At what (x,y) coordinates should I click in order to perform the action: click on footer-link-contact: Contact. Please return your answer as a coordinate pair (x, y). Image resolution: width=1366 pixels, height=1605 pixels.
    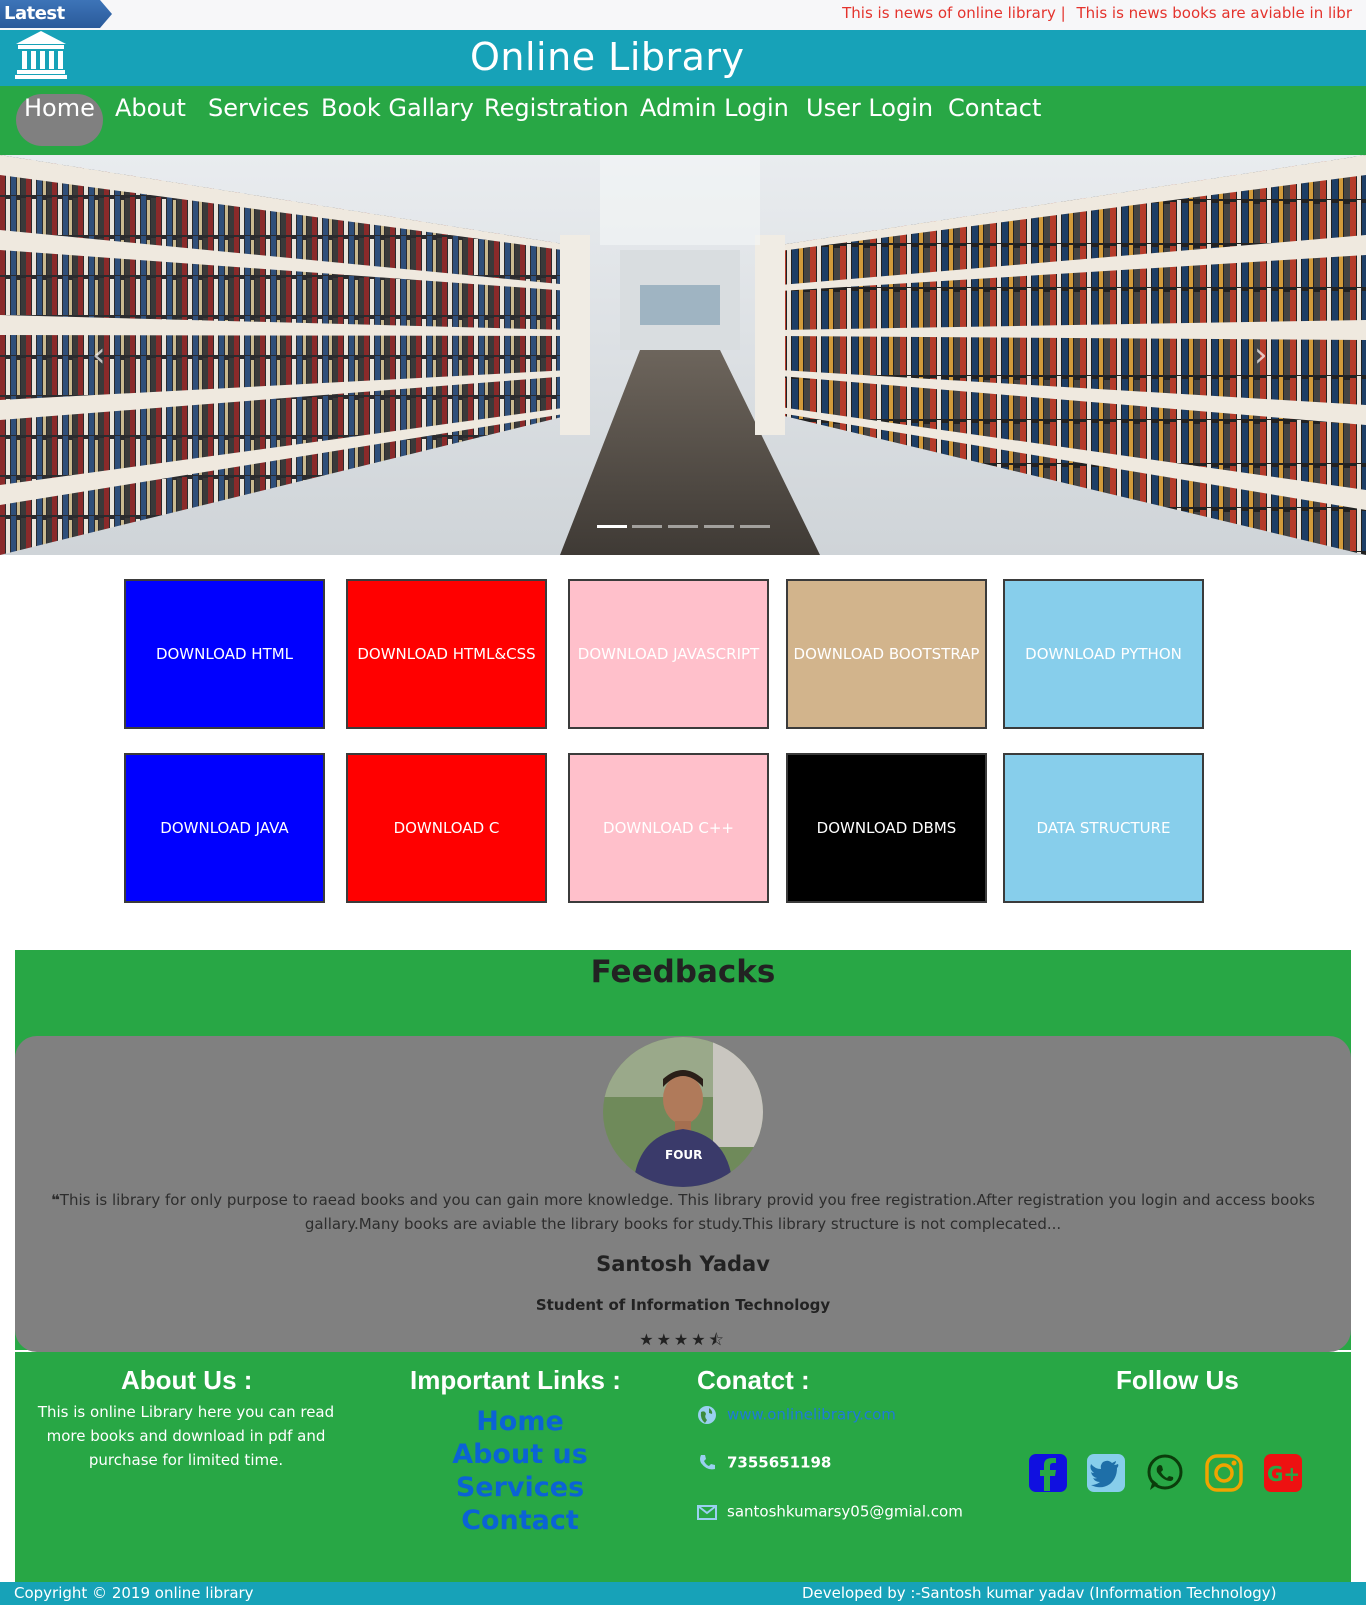
    Looking at the image, I should click on (520, 1520).